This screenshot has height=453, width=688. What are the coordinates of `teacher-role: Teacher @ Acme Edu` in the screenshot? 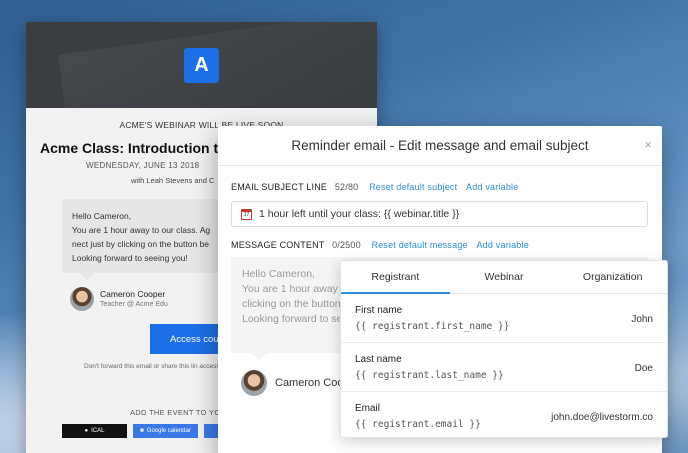 It's located at (134, 304).